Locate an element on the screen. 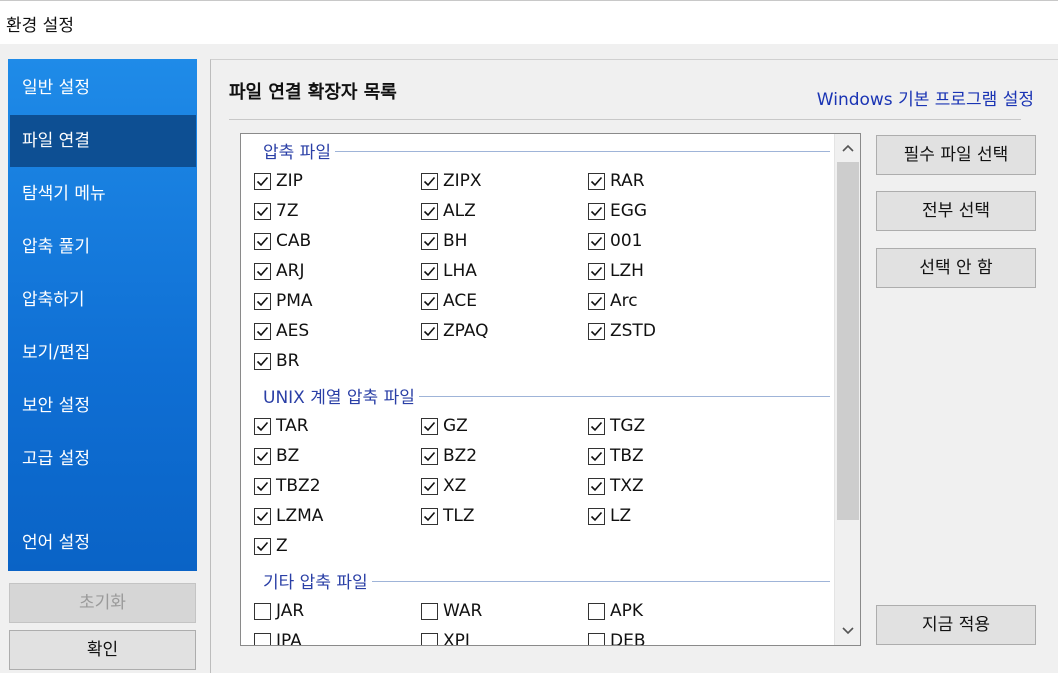  sidebar-item-advanced: 고급 설정 is located at coordinates (102, 459).